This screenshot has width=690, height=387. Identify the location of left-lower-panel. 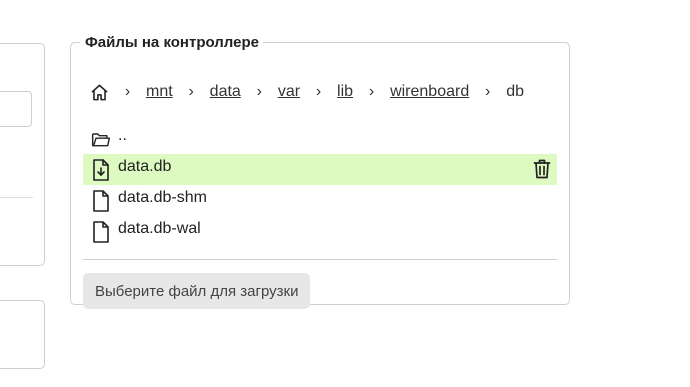
(22, 334).